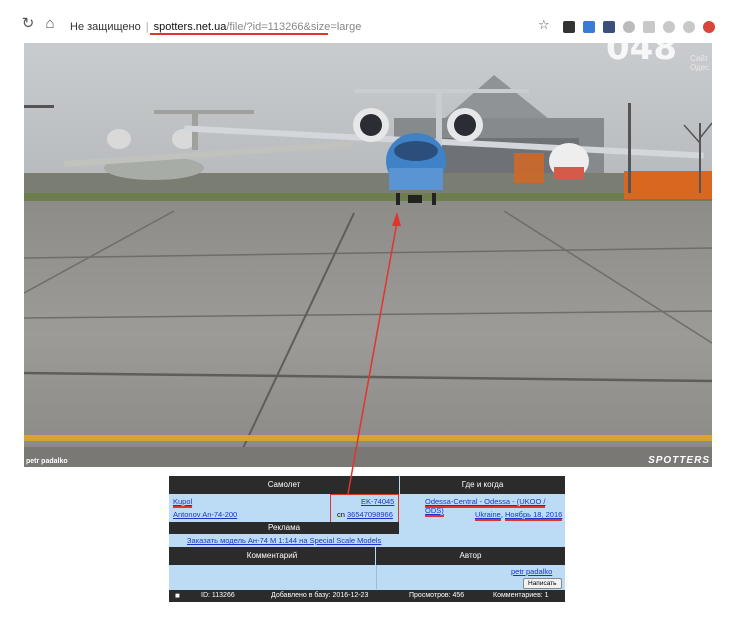 This screenshot has width=756, height=618. I want to click on annotation-arrow, so click(374, 353).